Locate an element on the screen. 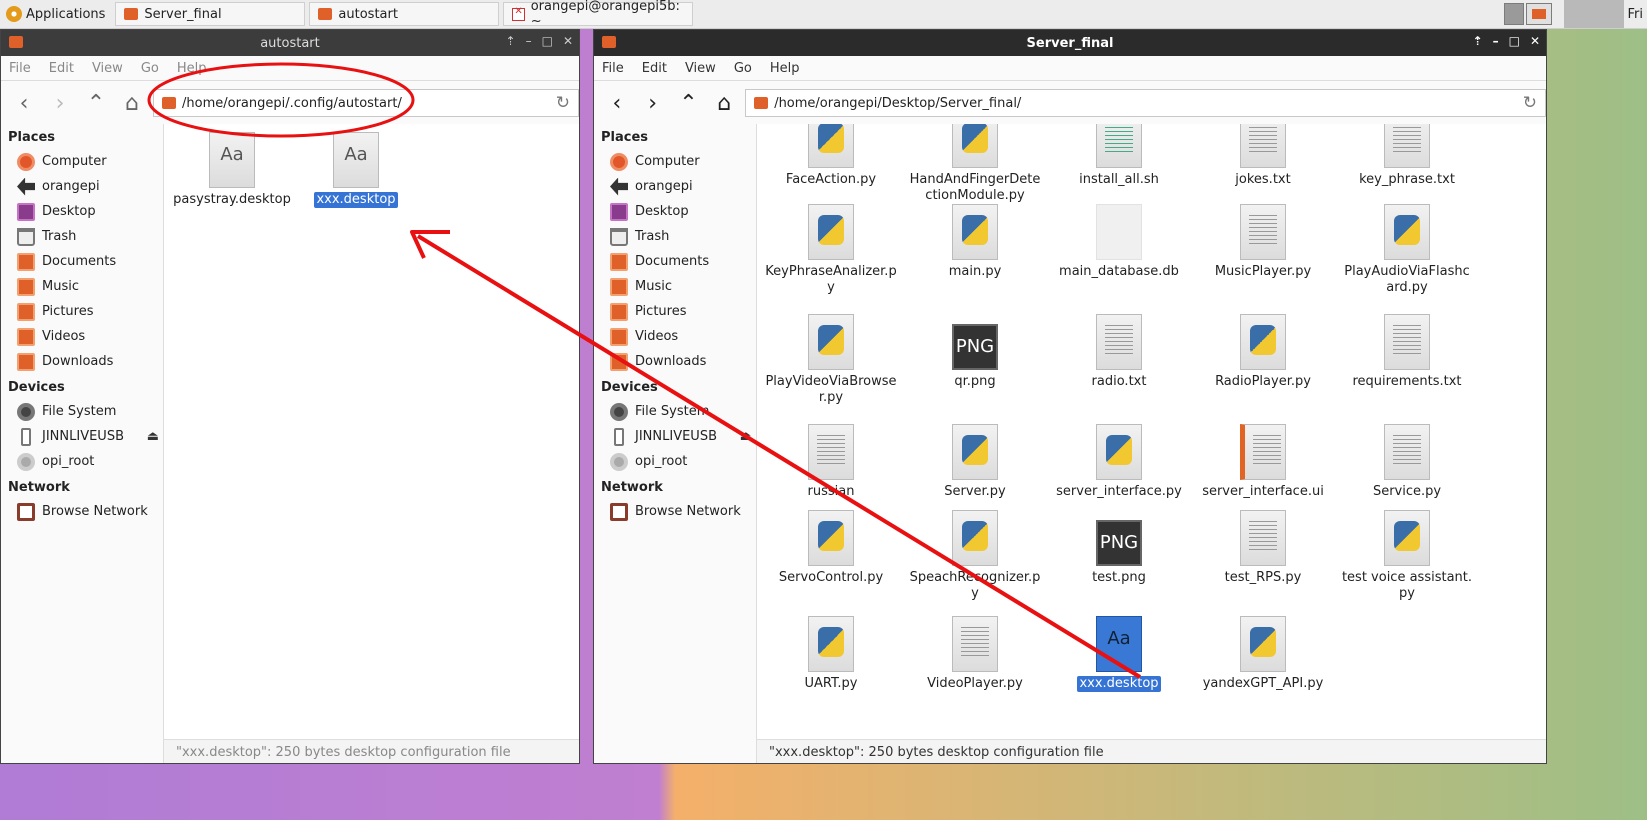 This screenshot has width=1647, height=820. file-item: yandexGPT_API.py is located at coordinates (1263, 654).